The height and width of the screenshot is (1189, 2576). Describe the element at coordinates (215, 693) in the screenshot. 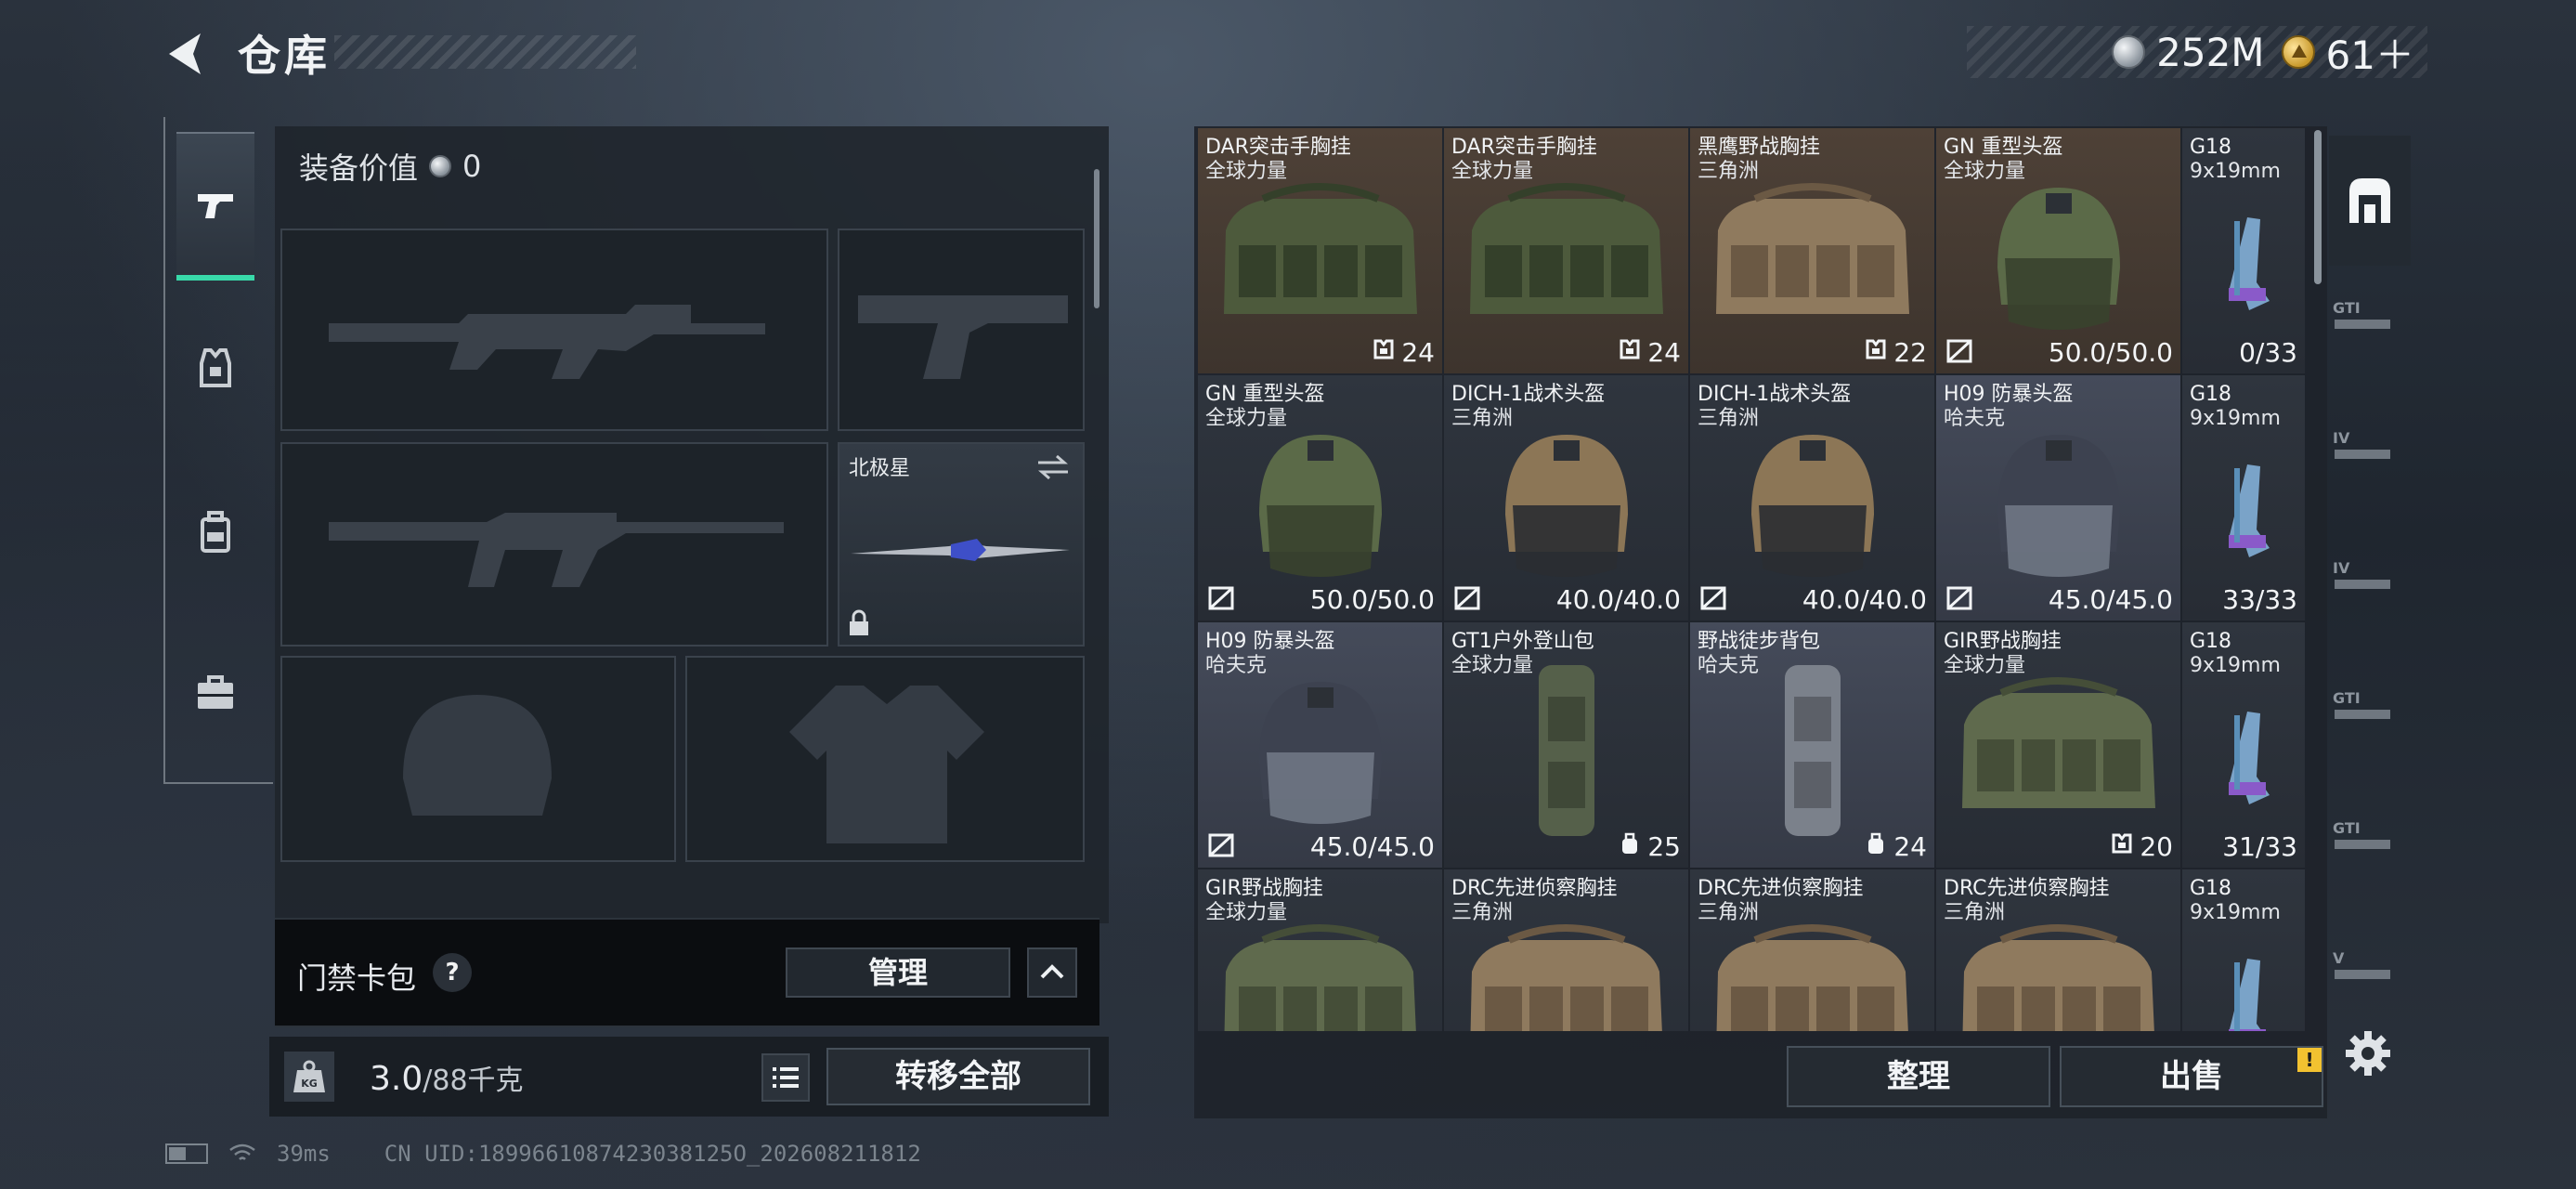

I see `category-case` at that location.